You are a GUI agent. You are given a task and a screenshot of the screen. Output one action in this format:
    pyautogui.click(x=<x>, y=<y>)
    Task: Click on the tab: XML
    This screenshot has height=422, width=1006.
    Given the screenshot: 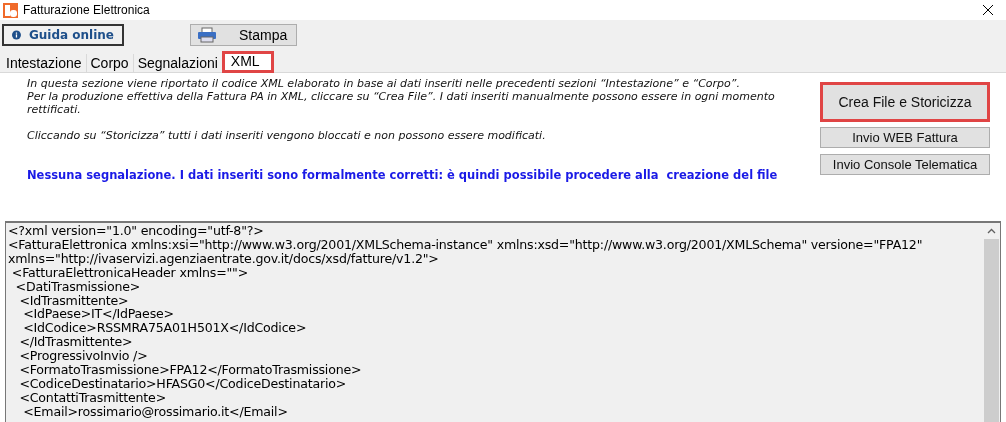 What is the action you would take?
    pyautogui.click(x=247, y=62)
    